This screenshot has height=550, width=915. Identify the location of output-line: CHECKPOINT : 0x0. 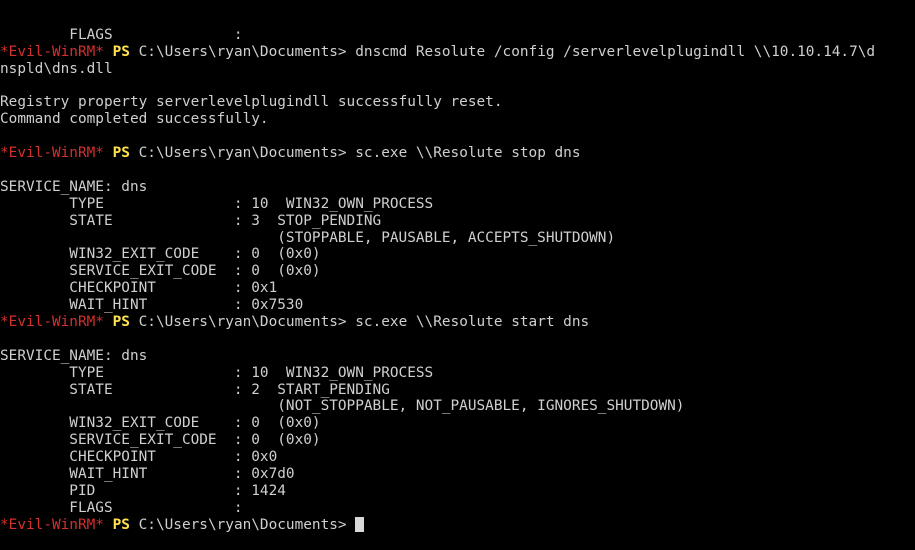
(139, 457).